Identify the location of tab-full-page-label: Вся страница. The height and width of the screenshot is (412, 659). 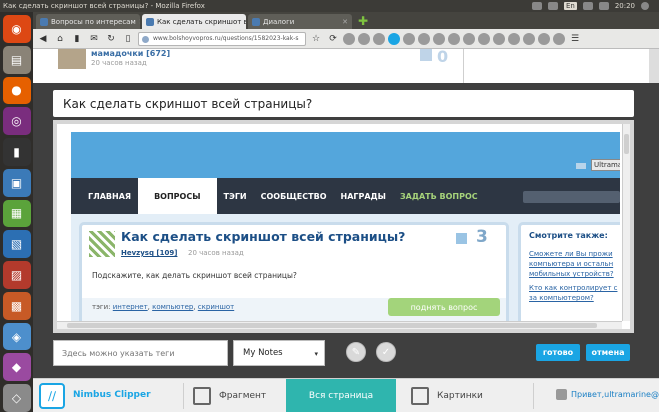
(341, 396).